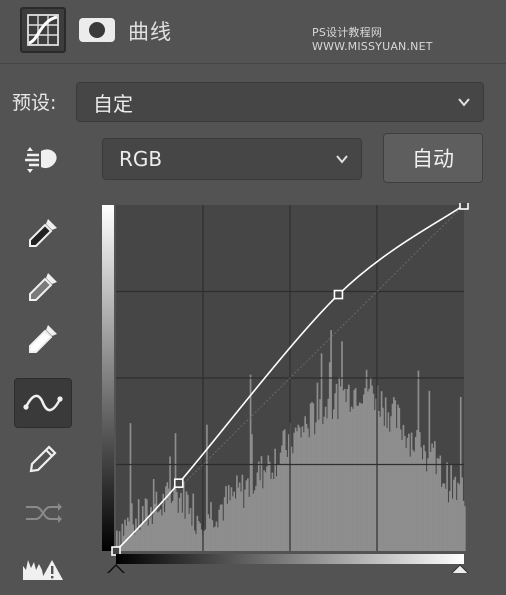 The height and width of the screenshot is (595, 506). What do you see at coordinates (465, 528) in the screenshot?
I see `histogram-bar` at bounding box center [465, 528].